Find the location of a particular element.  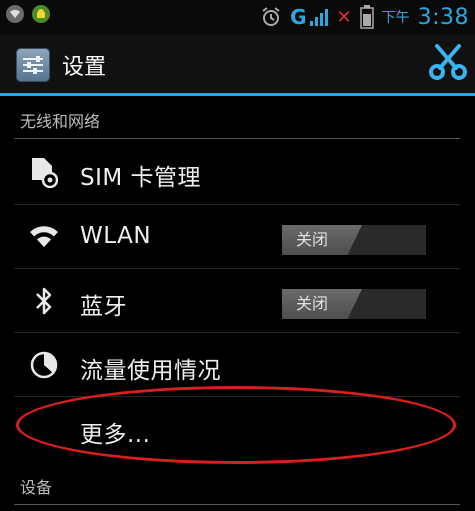

action-bar: 设置 is located at coordinates (237, 64).